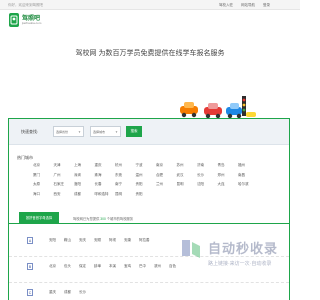 This screenshot has width=320, height=300. I want to click on city-link: 成都, so click(67, 292).